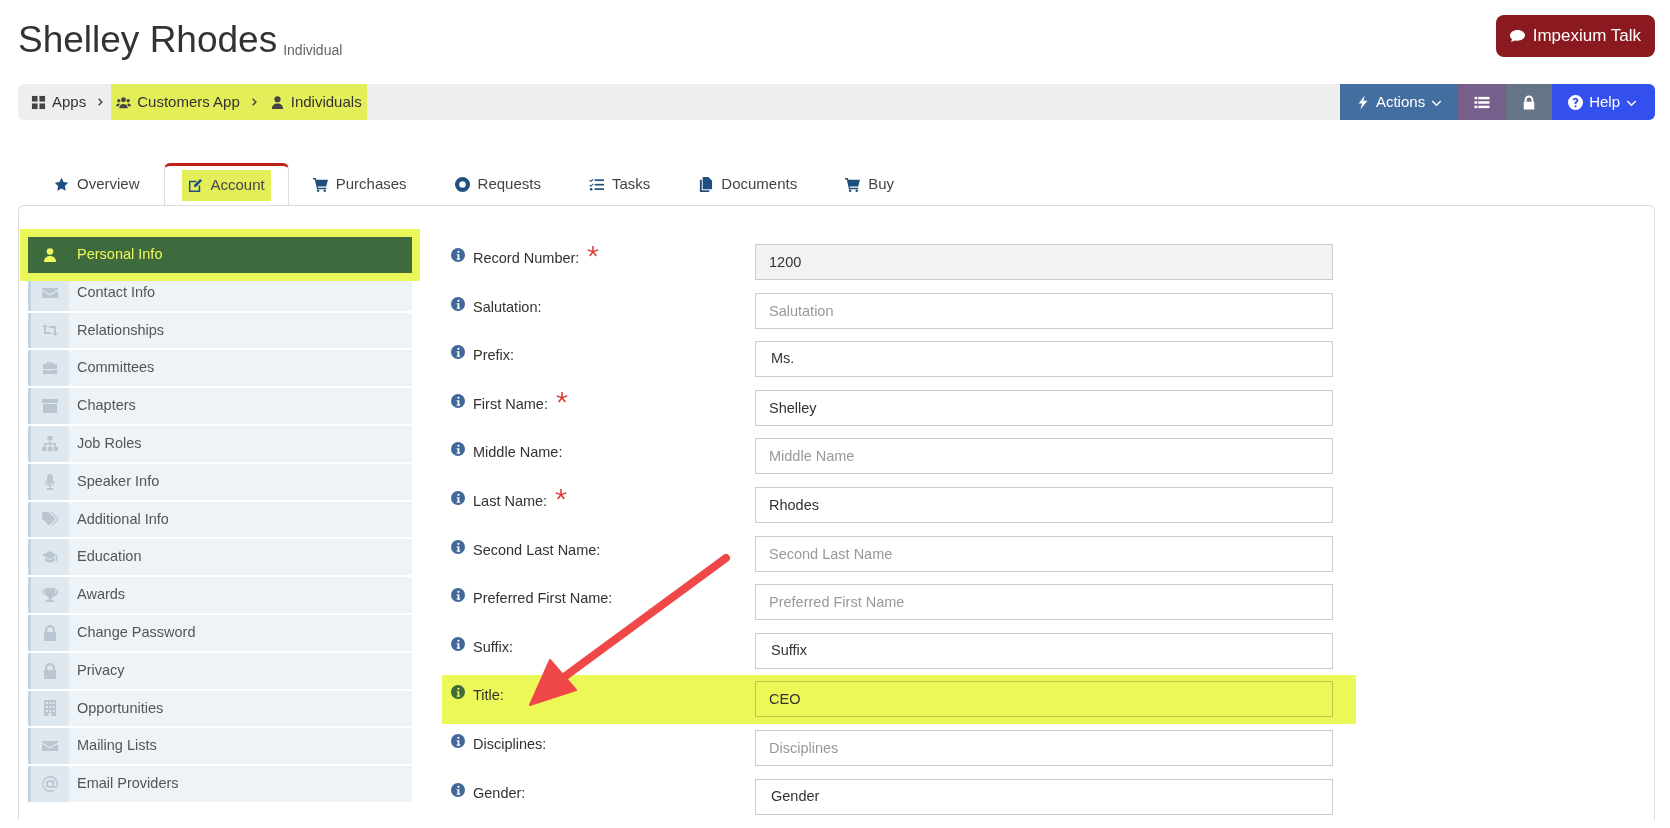  What do you see at coordinates (315, 102) in the screenshot?
I see `breadcrumb-link: Individuals` at bounding box center [315, 102].